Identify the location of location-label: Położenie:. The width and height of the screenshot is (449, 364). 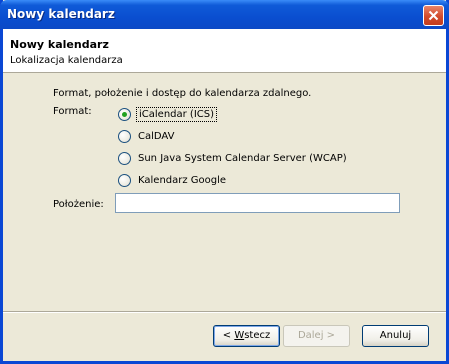
(78, 204).